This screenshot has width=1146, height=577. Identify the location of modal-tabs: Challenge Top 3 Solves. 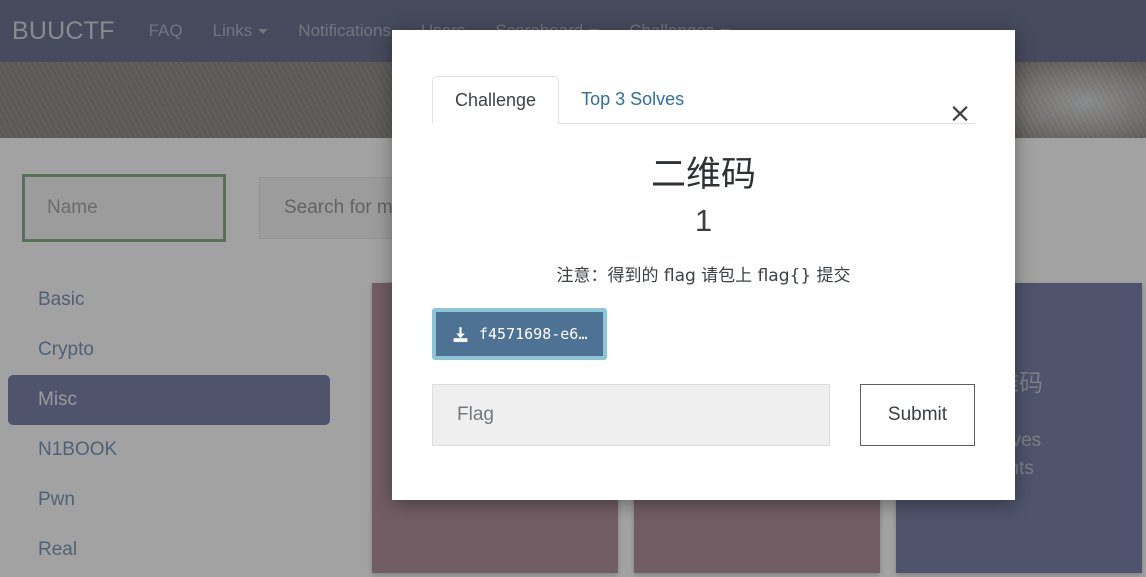
(703, 99).